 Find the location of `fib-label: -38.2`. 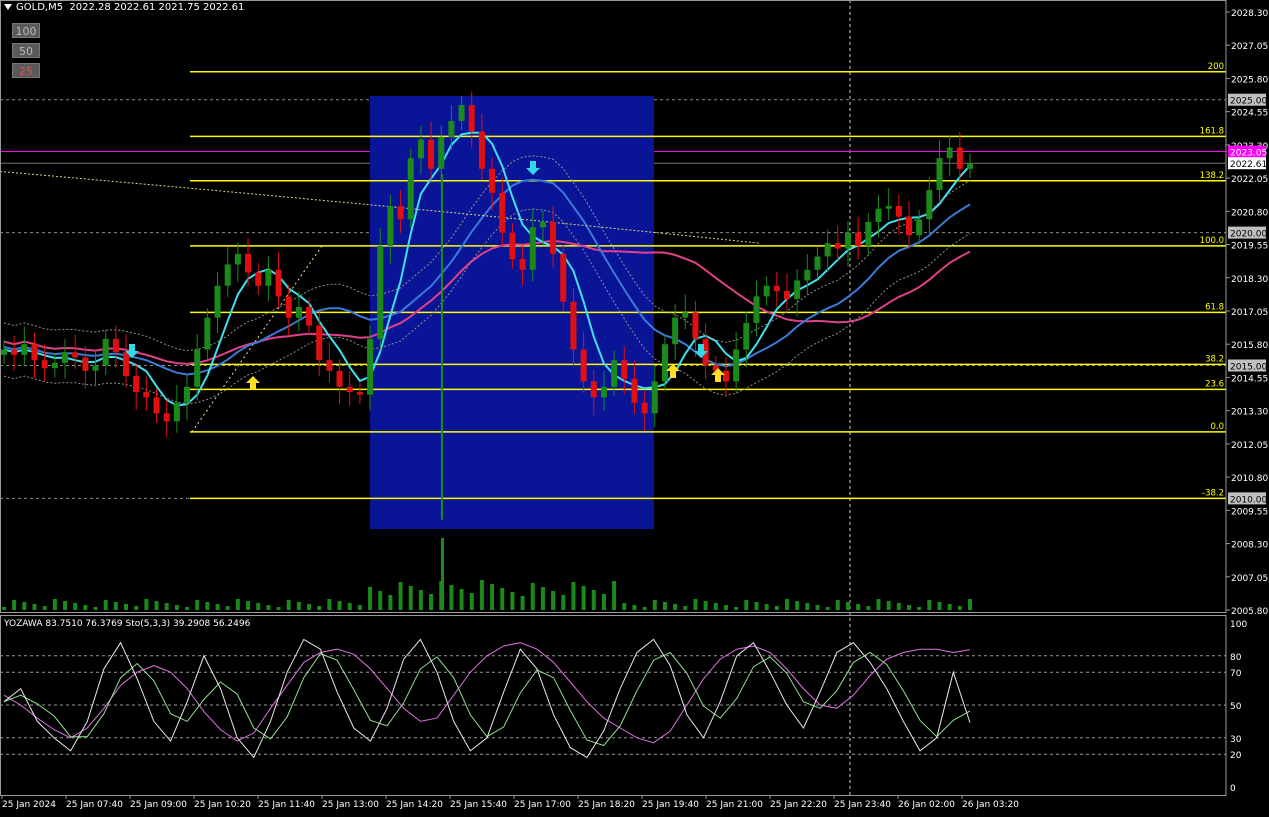

fib-label: -38.2 is located at coordinates (1213, 493).